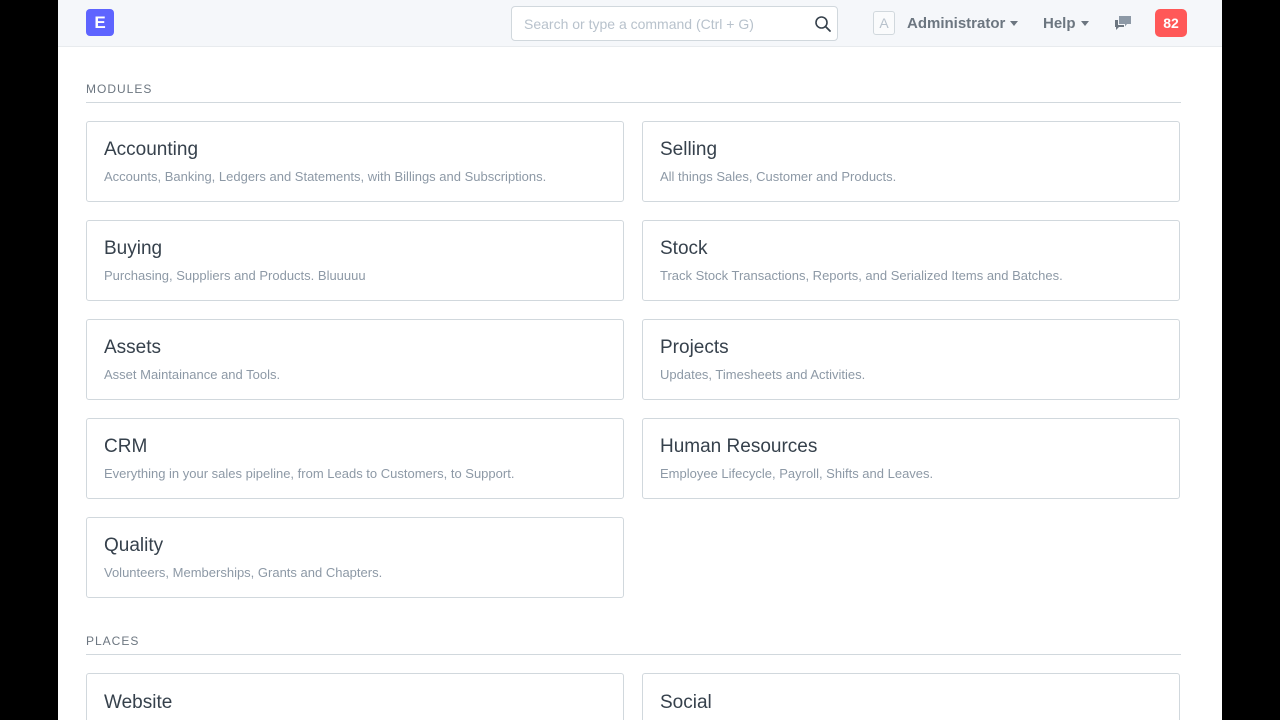  I want to click on chat-icon, so click(1123, 23).